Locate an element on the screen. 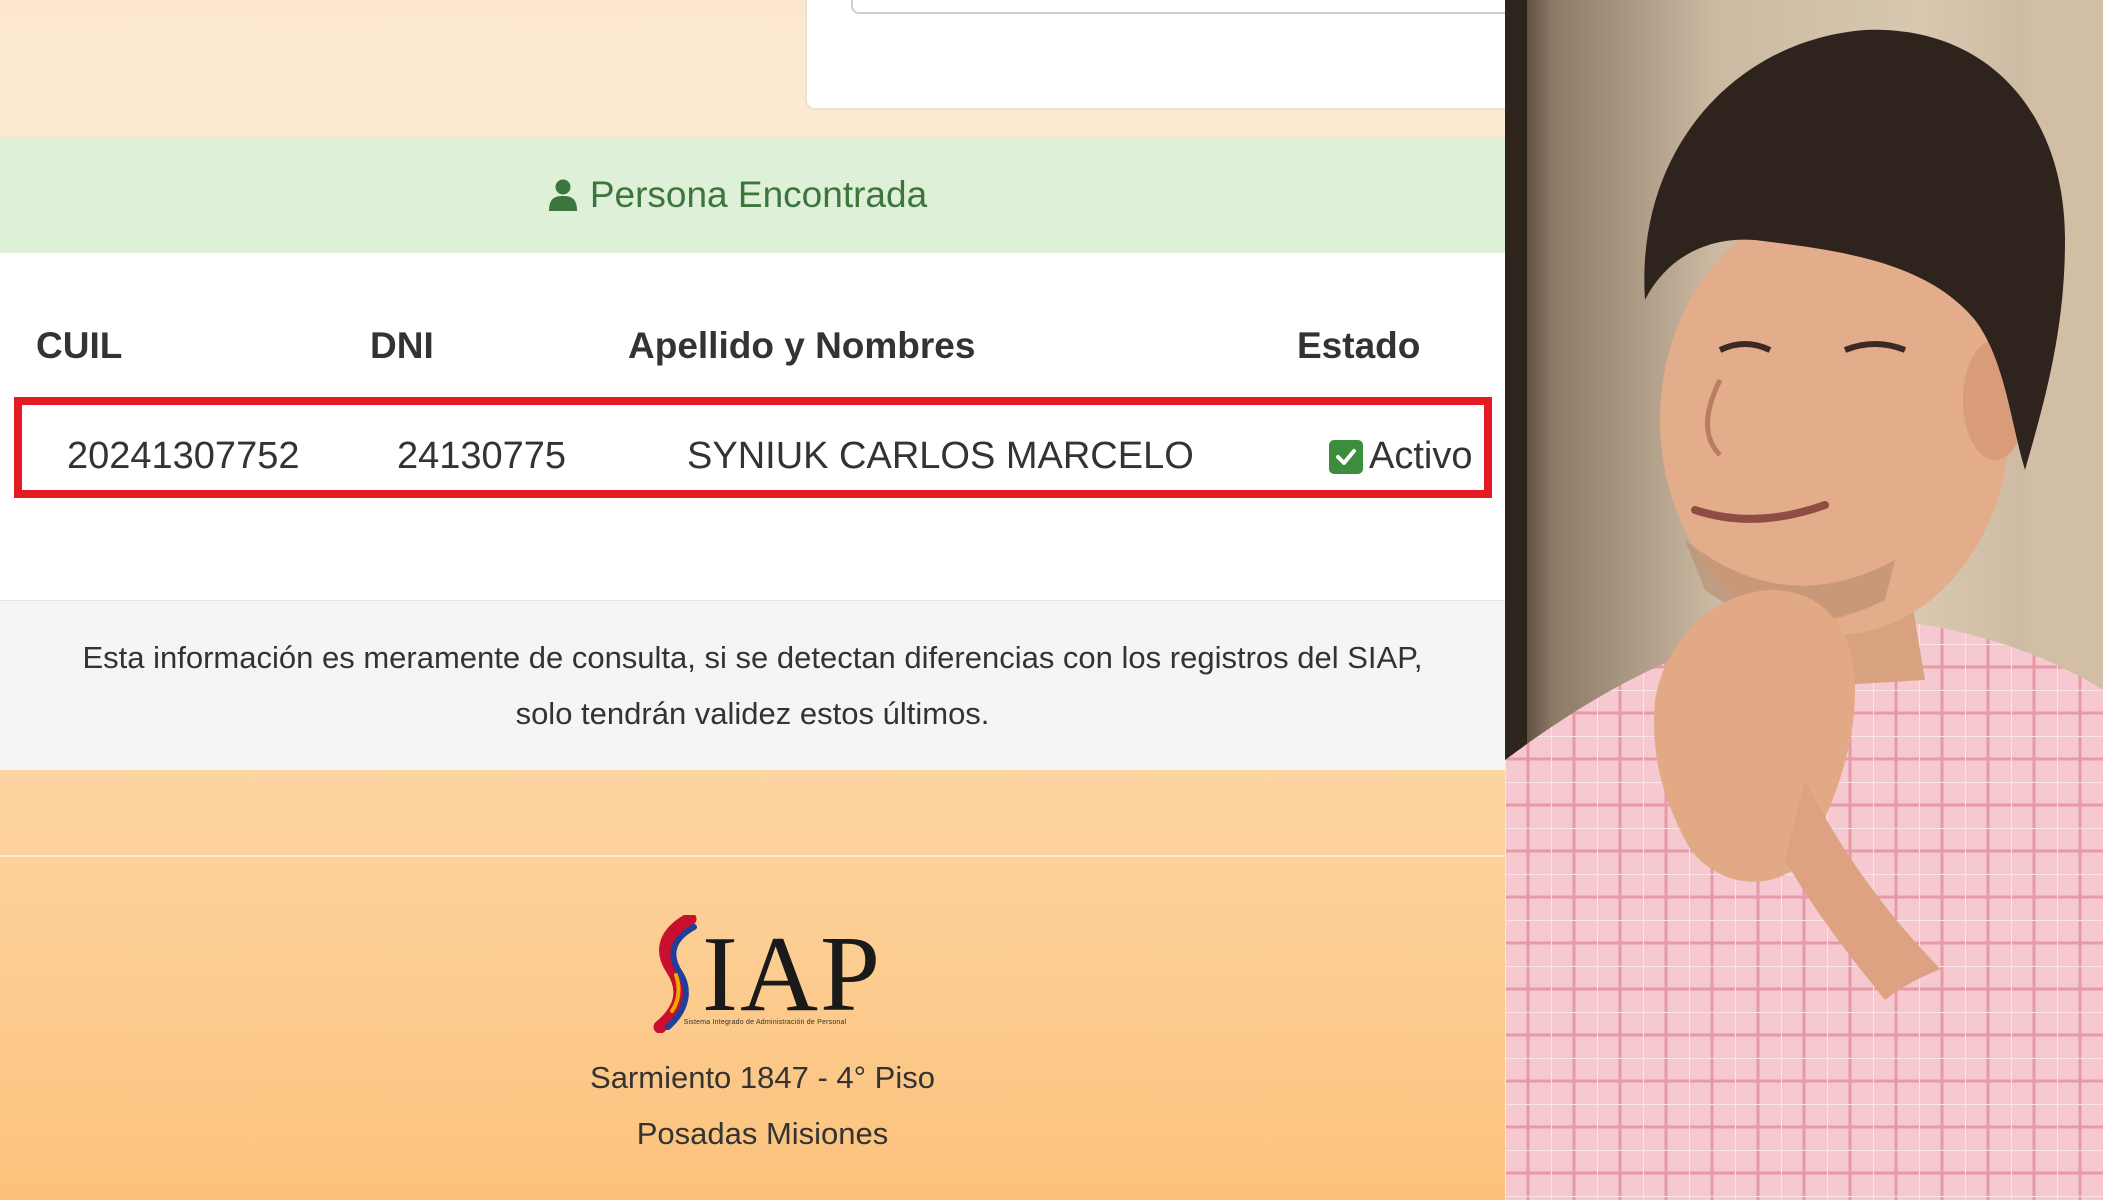 Image resolution: width=2103 pixels, height=1200 pixels. search-input is located at coordinates (1178, 7).